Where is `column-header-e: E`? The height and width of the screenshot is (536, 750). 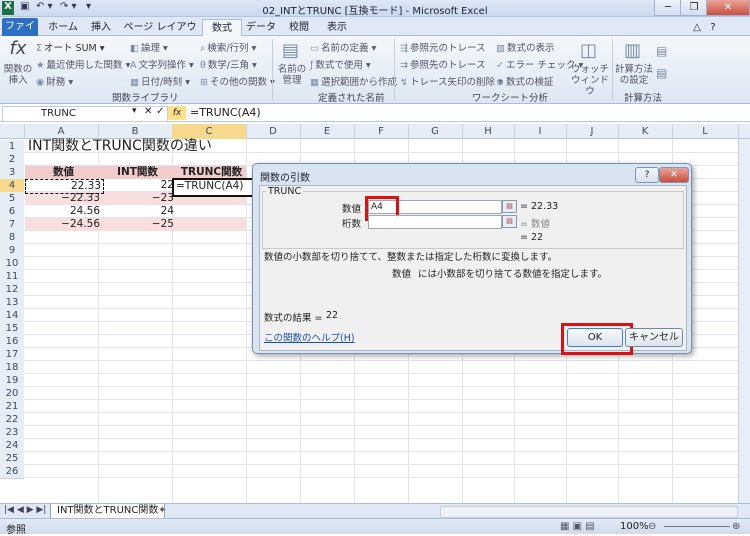
column-header-e: E is located at coordinates (327, 131).